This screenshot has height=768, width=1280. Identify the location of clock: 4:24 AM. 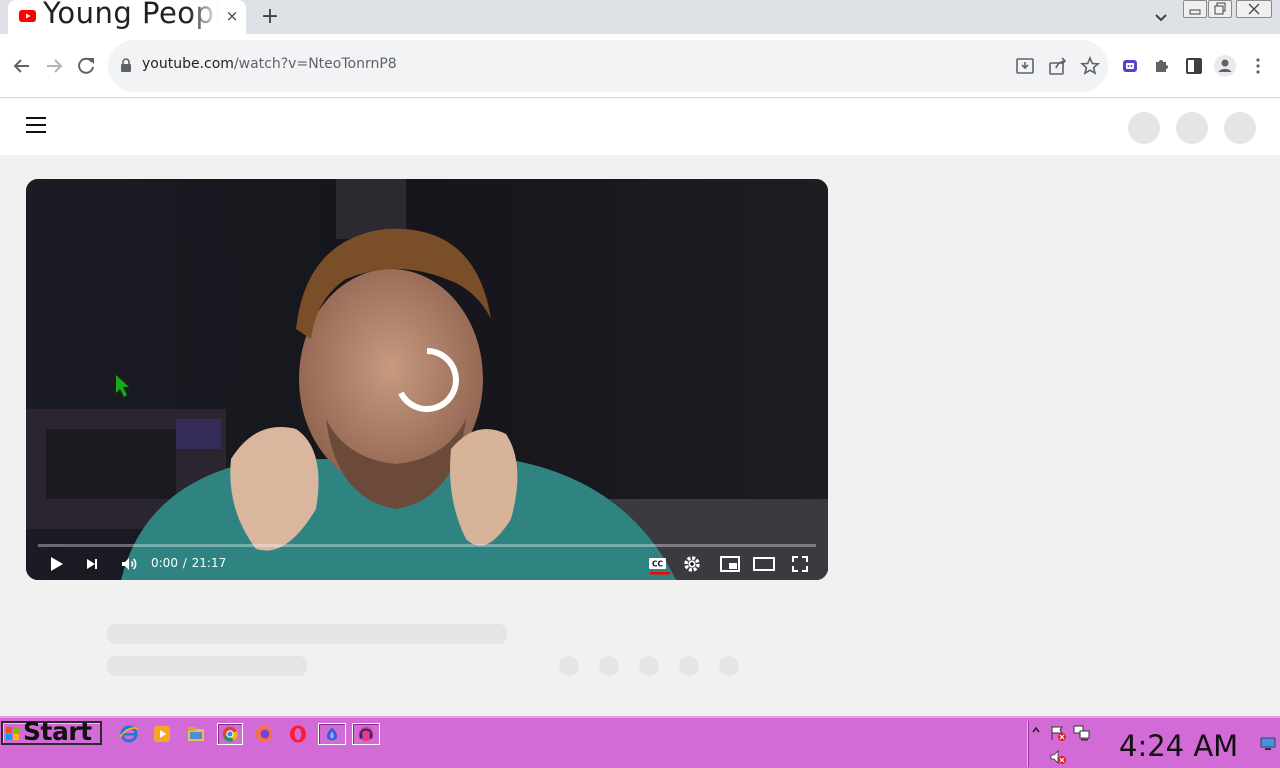
(1178, 746).